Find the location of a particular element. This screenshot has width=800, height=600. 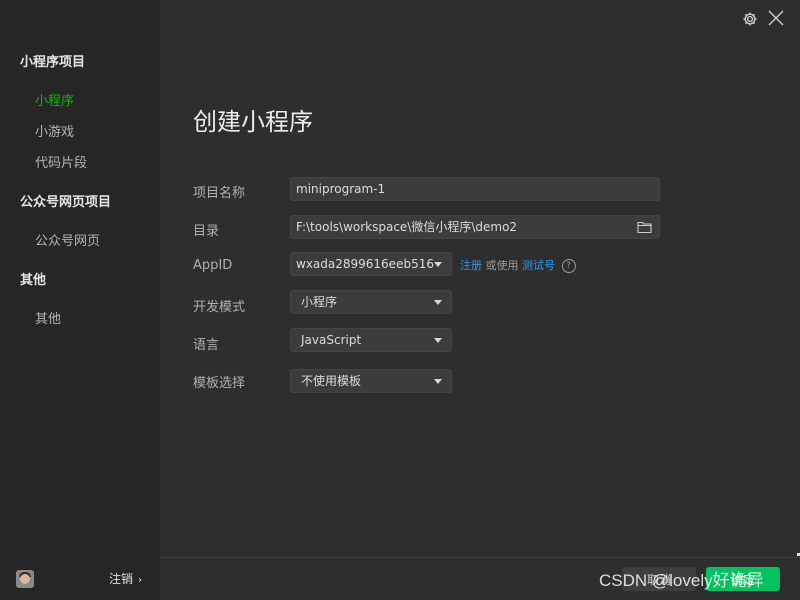

template-value: 不使用模板 is located at coordinates (331, 381).